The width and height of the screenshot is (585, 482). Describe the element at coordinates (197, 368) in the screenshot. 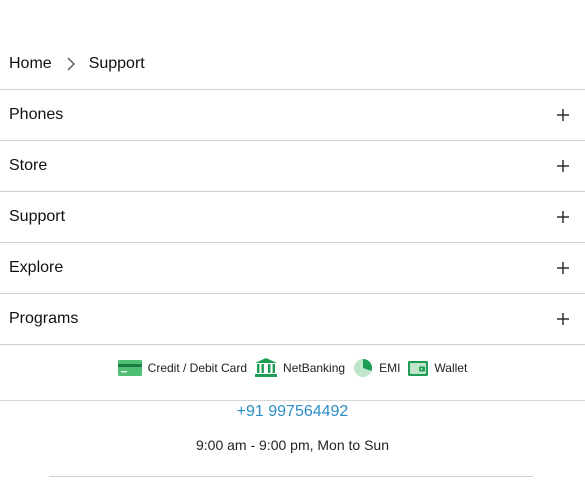

I see `payment-card-label: Credit / Debit Card` at that location.